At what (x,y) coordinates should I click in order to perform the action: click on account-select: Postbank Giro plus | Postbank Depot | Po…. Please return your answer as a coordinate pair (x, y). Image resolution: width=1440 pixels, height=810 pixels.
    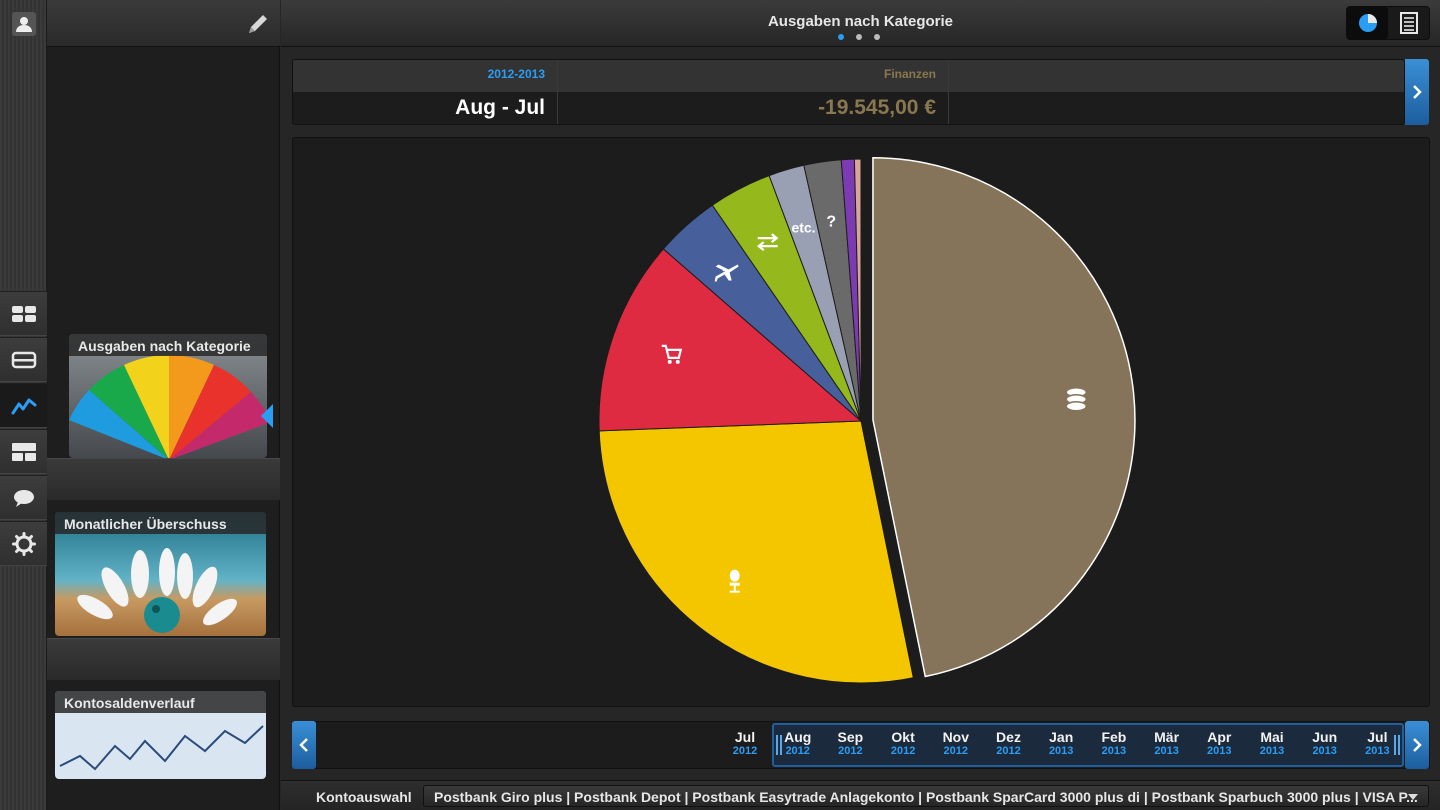
    Looking at the image, I should click on (926, 796).